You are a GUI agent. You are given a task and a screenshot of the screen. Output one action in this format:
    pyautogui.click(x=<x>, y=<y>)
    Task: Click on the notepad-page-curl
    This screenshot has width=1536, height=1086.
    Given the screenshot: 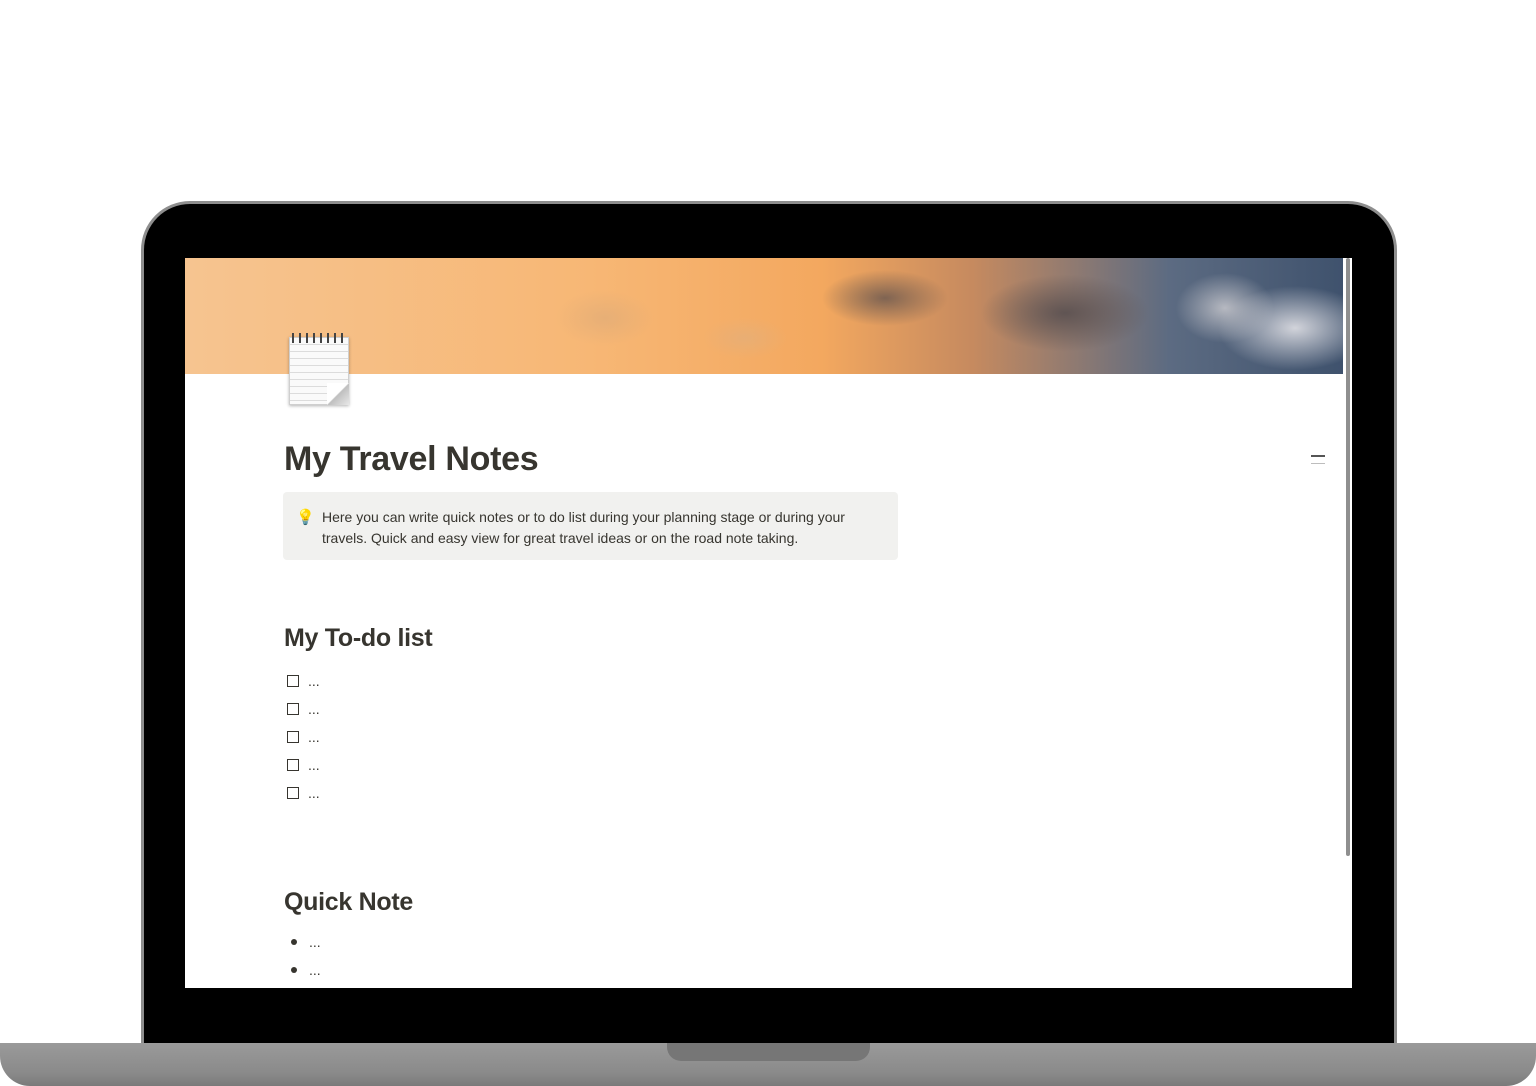 What is the action you would take?
    pyautogui.click(x=338, y=394)
    